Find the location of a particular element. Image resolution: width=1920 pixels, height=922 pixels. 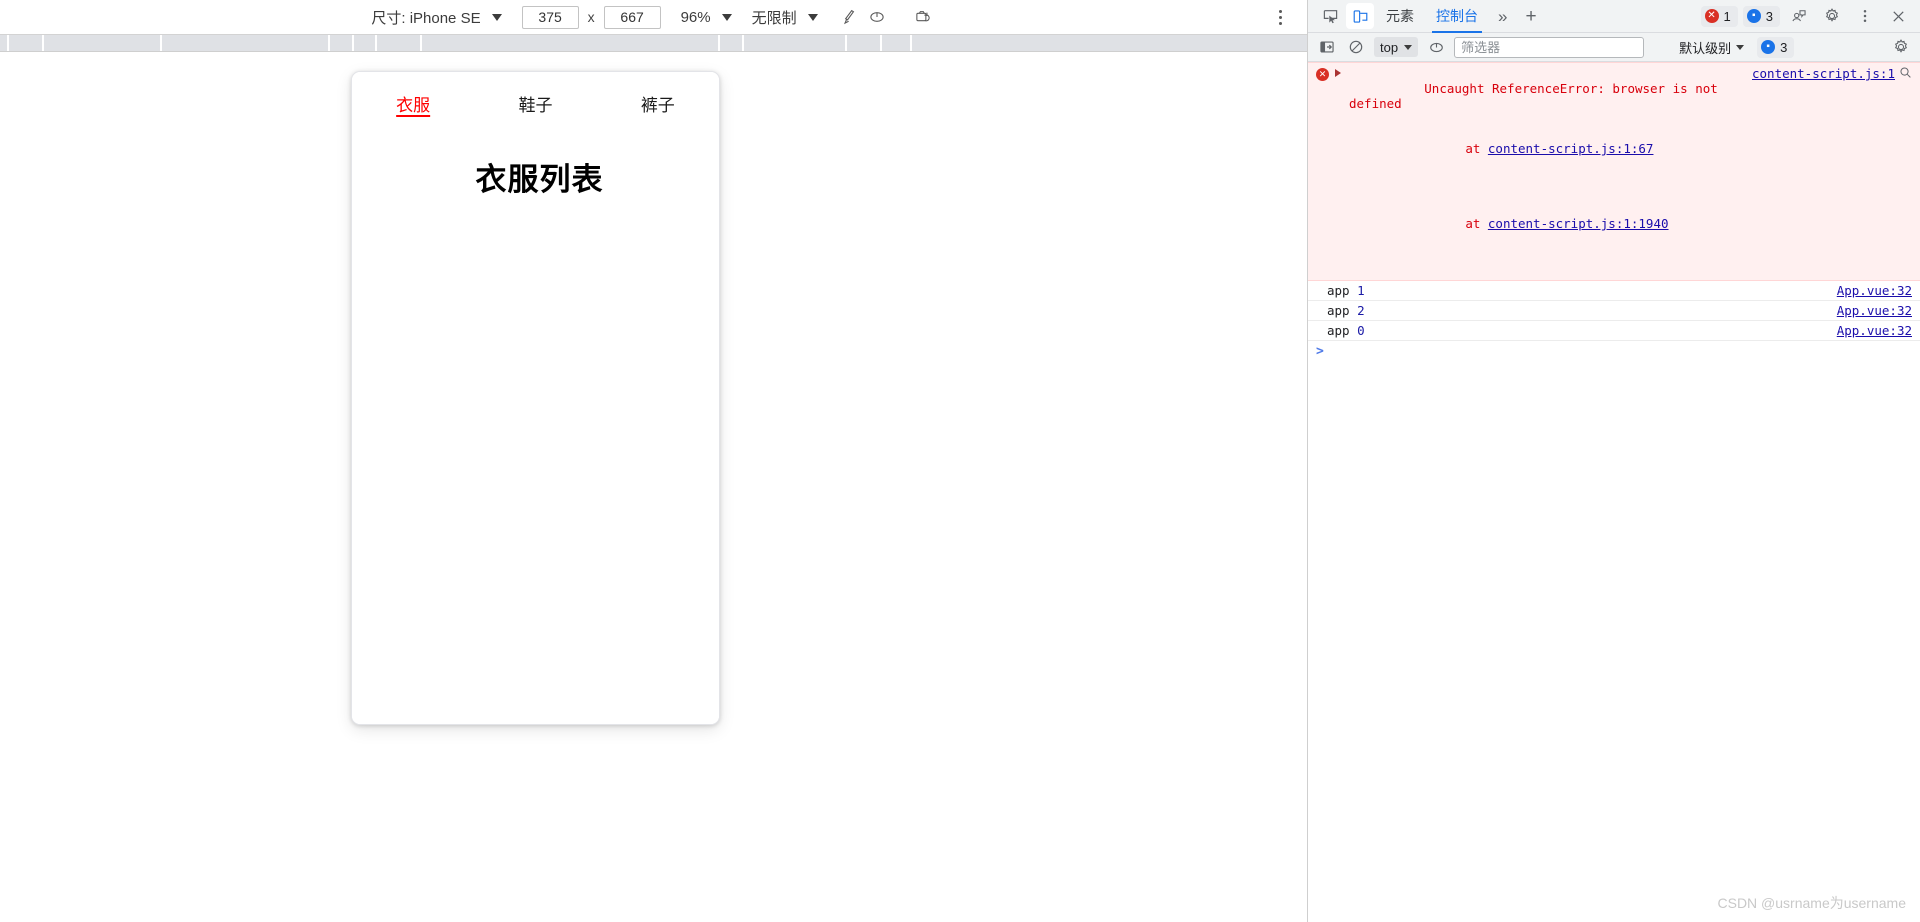

console-message-badge: ▪ 3 is located at coordinates (1776, 47).